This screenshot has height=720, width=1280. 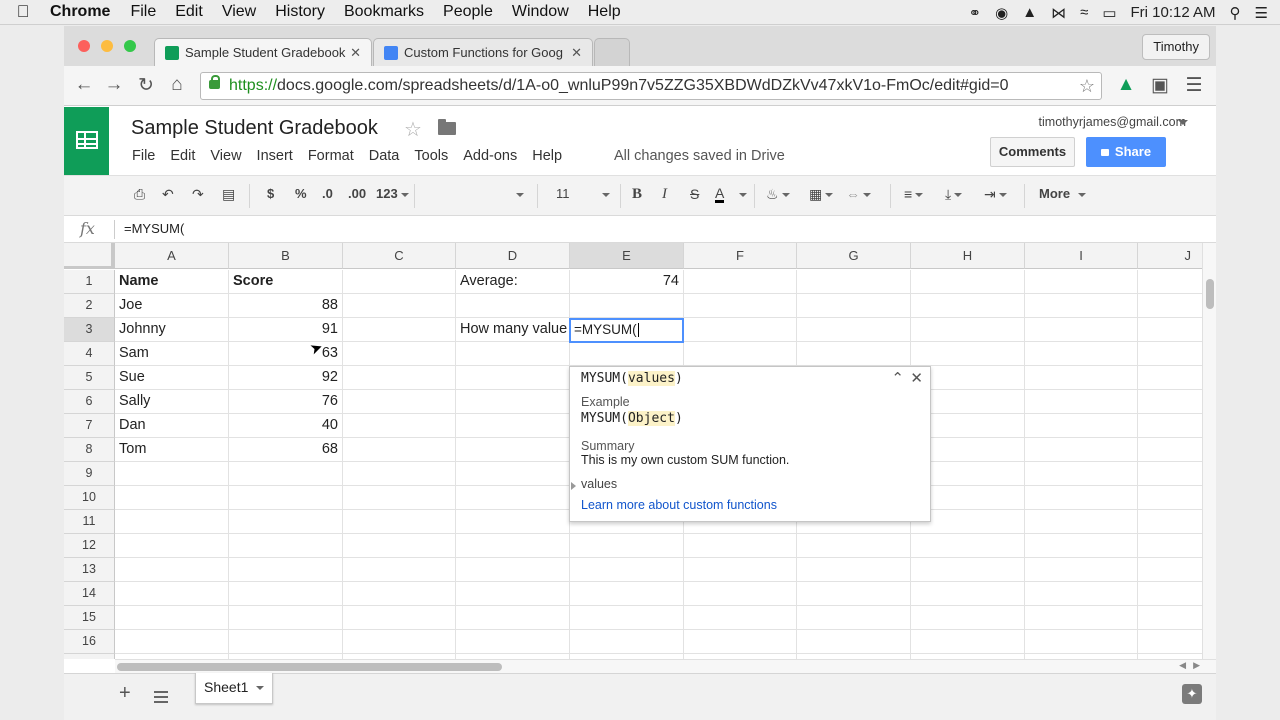 What do you see at coordinates (1182, 665) in the screenshot?
I see `scroll-left-icon: ◀` at bounding box center [1182, 665].